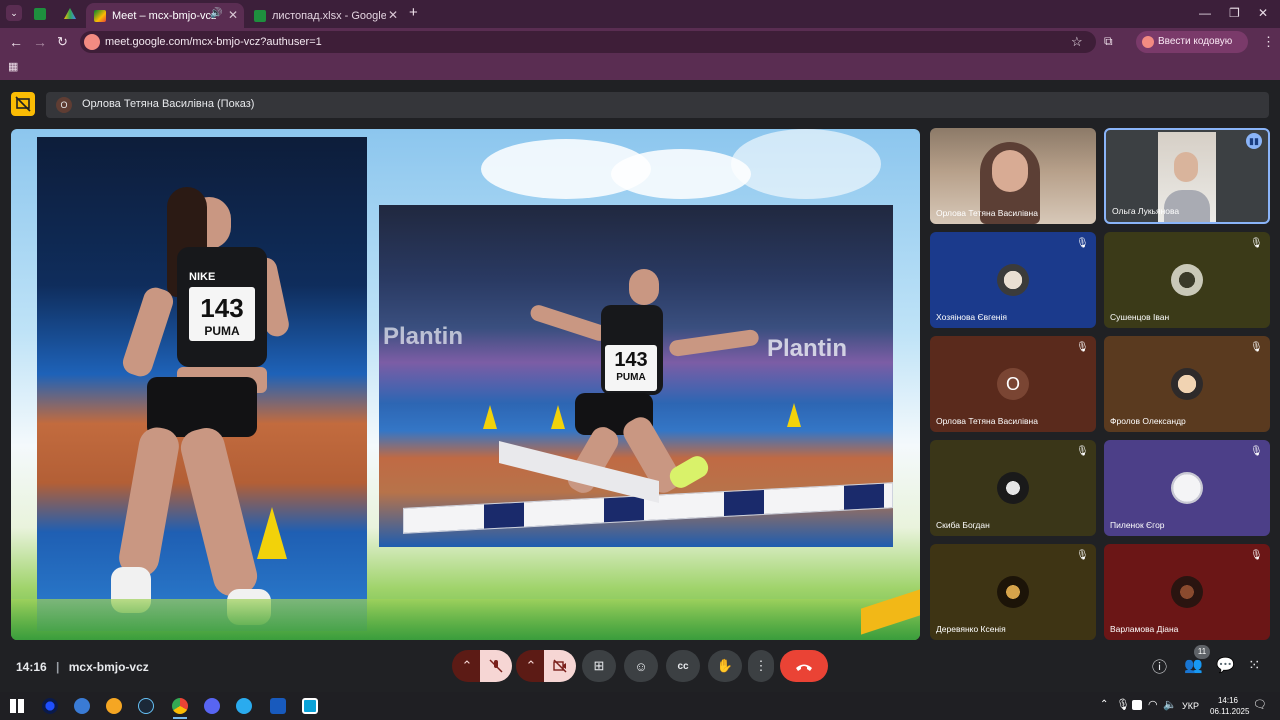  I want to click on reactions-button: ☺, so click(641, 666).